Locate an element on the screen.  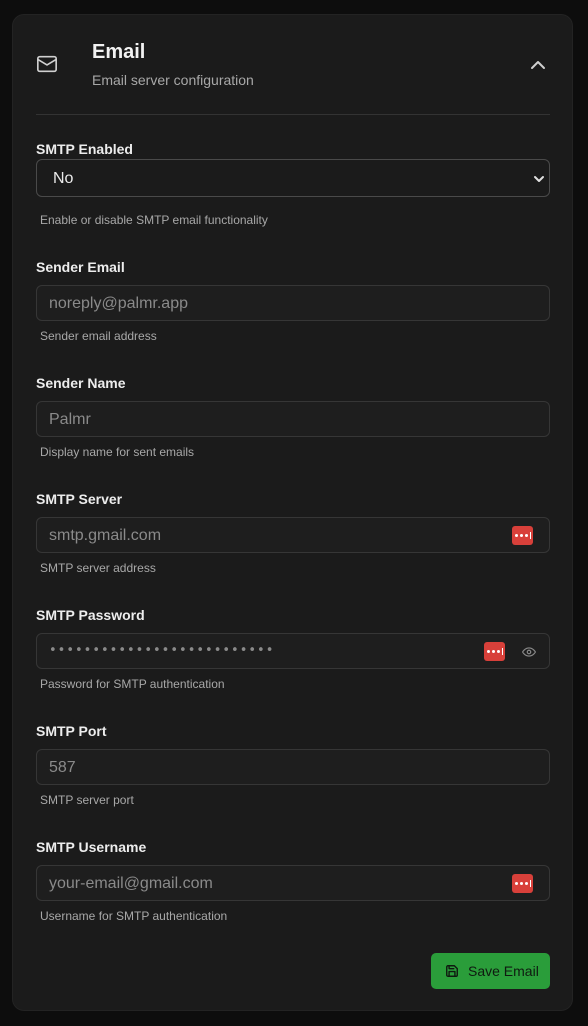
smtp-username-help: Username for SMTP authentication is located at coordinates (134, 916).